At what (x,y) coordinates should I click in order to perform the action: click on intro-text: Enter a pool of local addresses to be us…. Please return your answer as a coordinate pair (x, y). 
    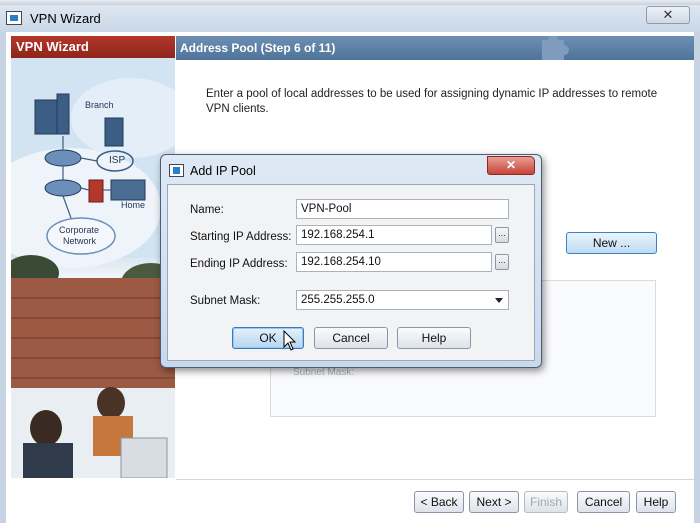
    Looking at the image, I should click on (432, 101).